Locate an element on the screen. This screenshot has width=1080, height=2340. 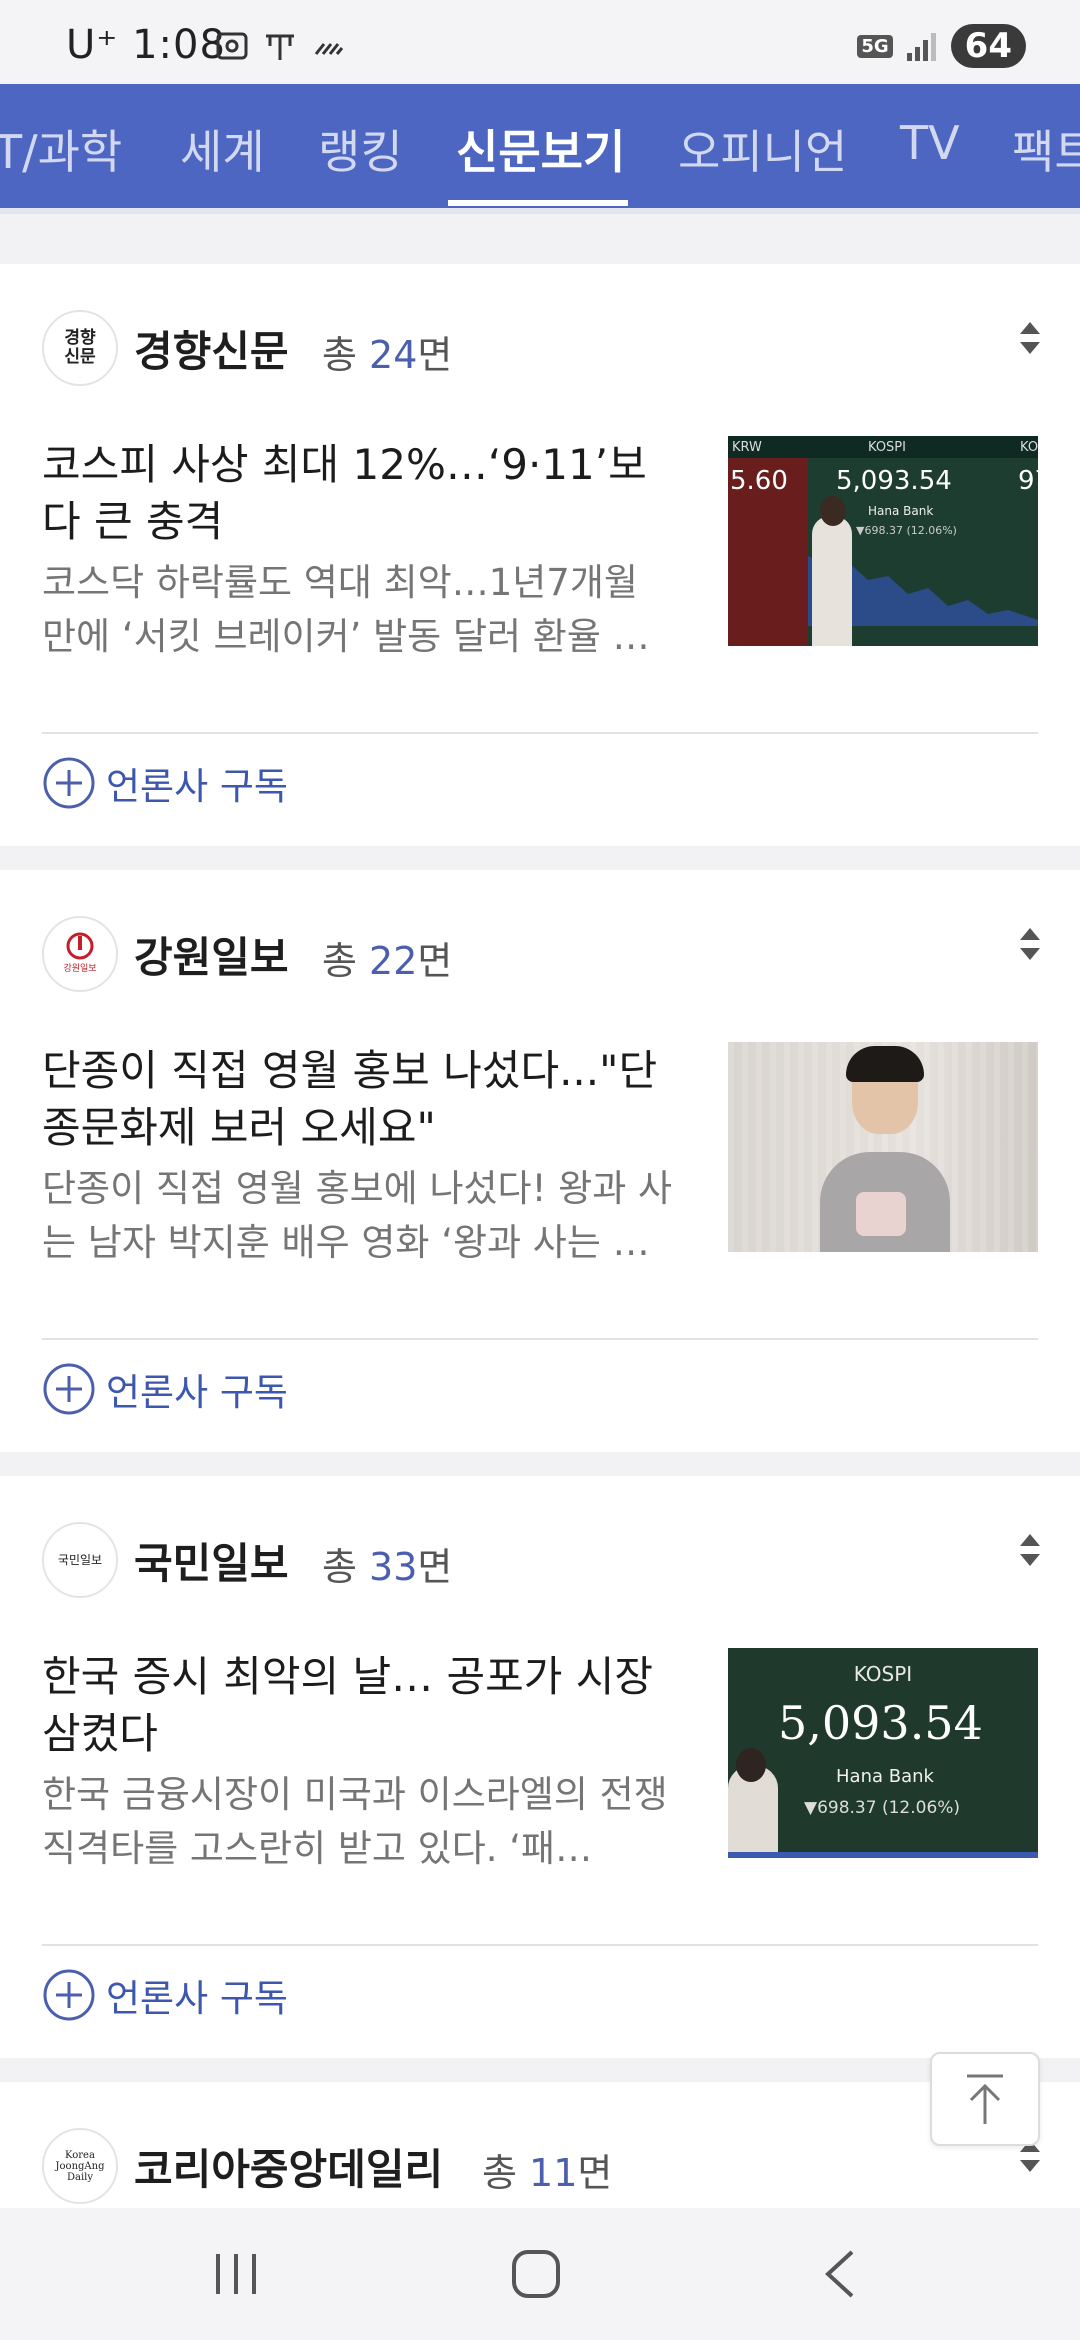
network-icon: 5G is located at coordinates (875, 46).